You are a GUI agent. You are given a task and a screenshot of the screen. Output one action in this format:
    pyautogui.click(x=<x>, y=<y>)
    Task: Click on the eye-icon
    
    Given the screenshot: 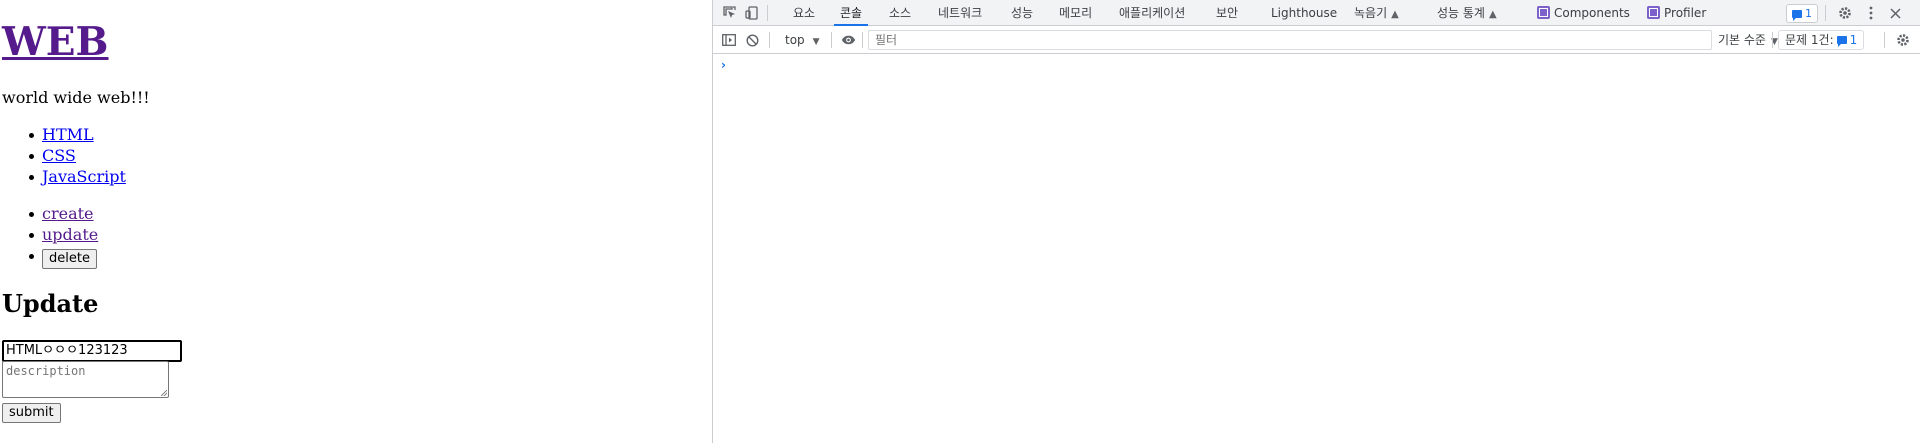 What is the action you would take?
    pyautogui.click(x=848, y=40)
    